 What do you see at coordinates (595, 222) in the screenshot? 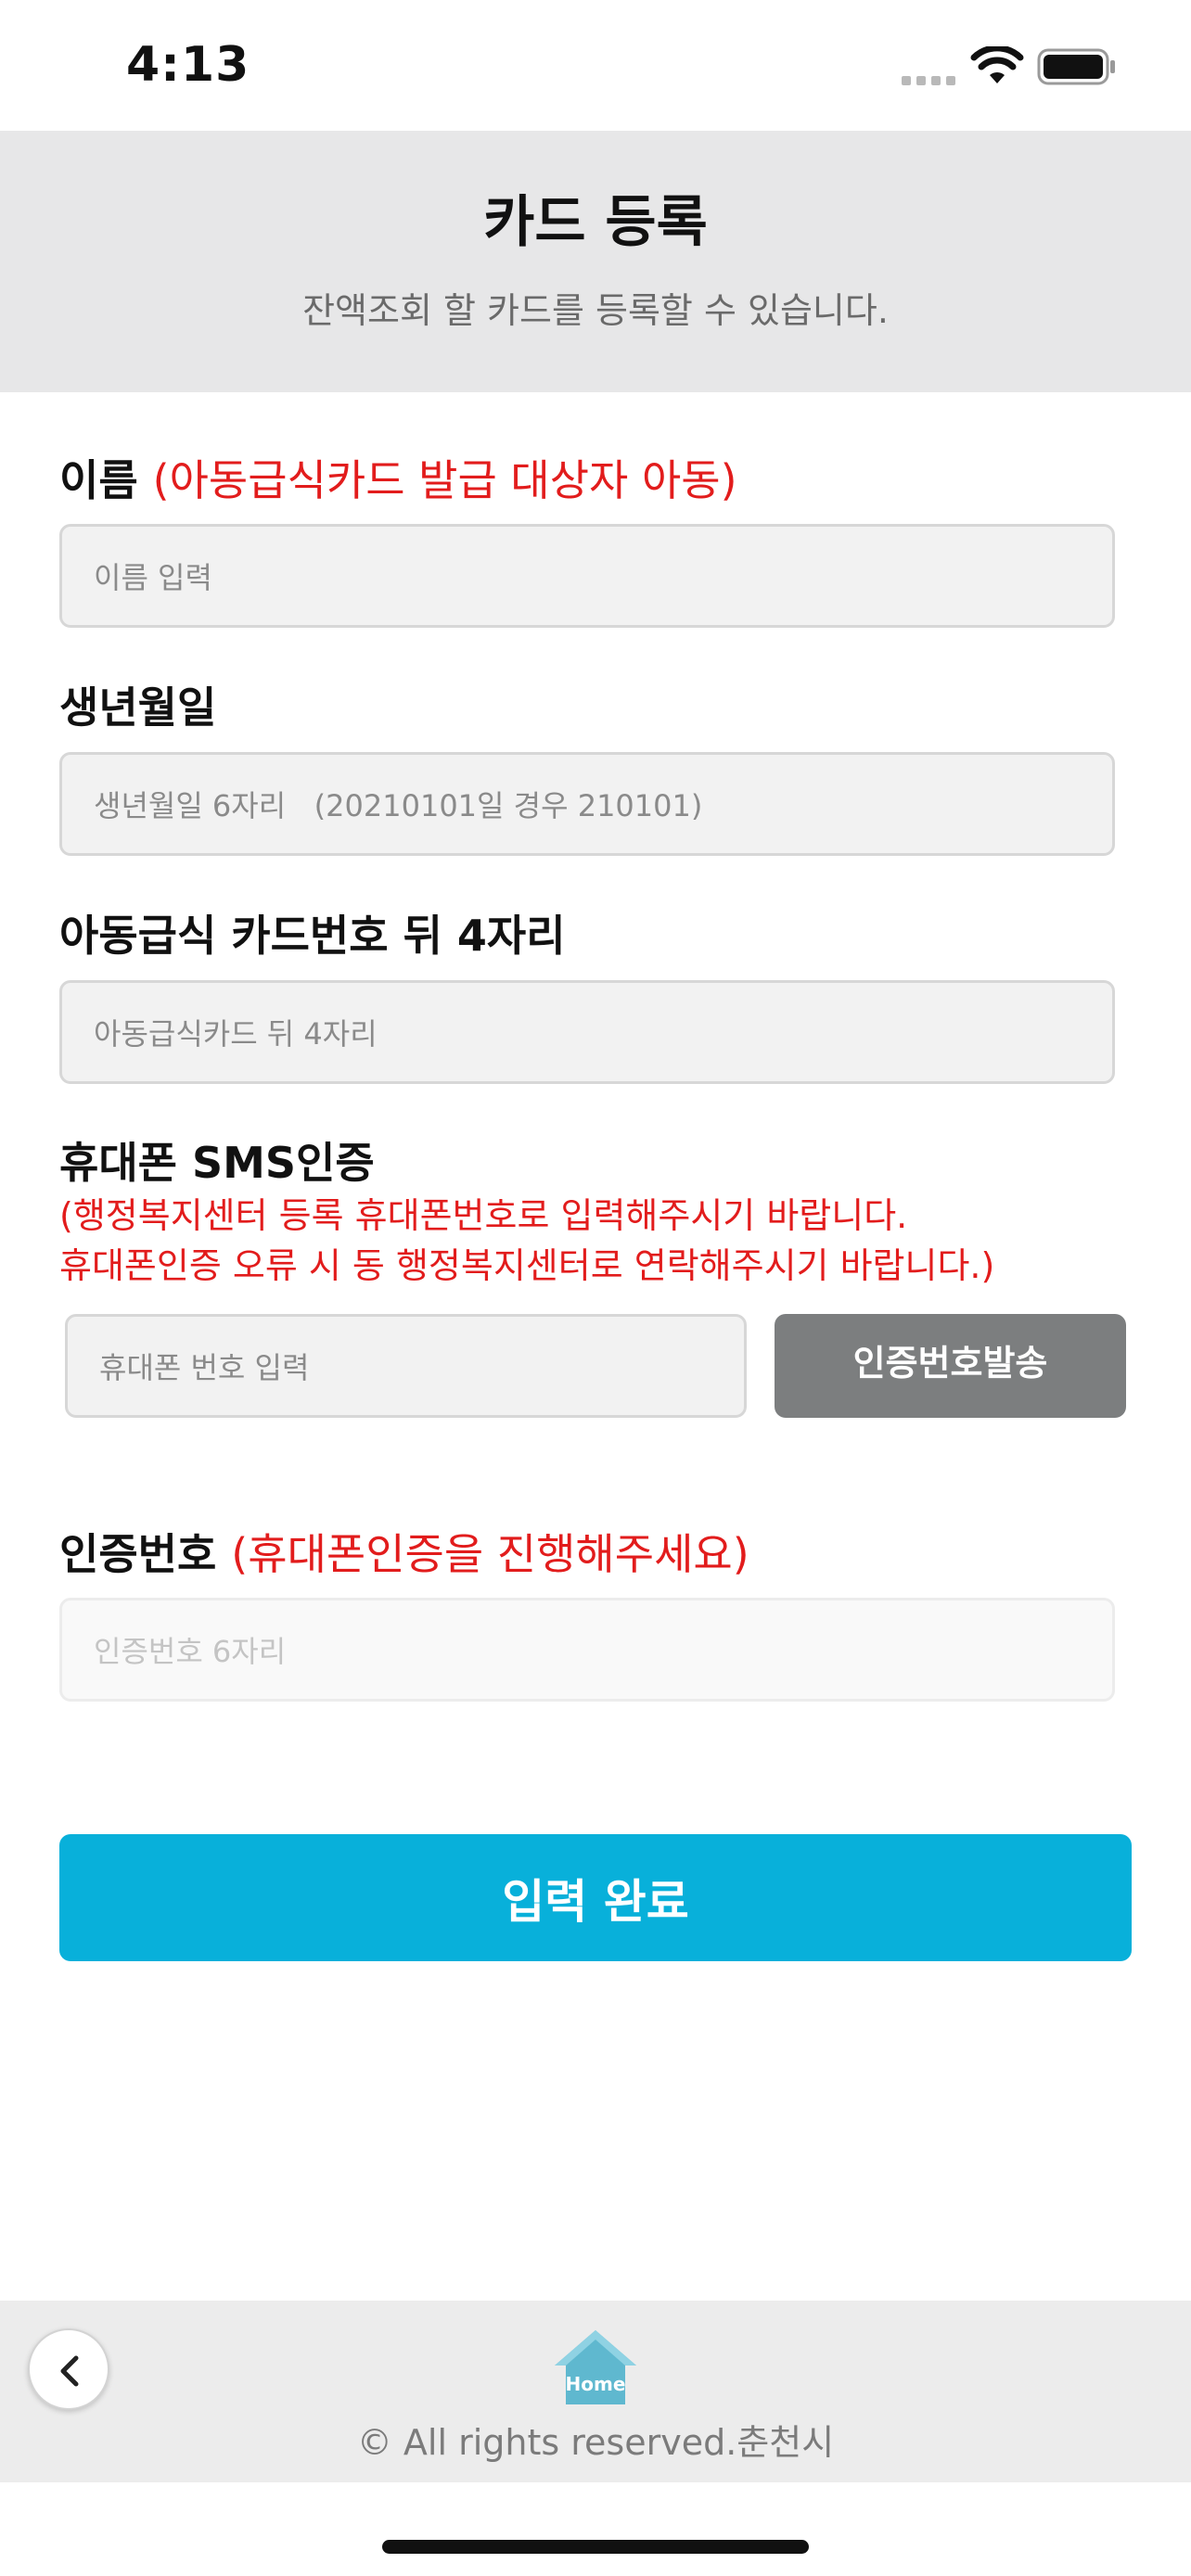
I see `page-title: 카드 등록` at bounding box center [595, 222].